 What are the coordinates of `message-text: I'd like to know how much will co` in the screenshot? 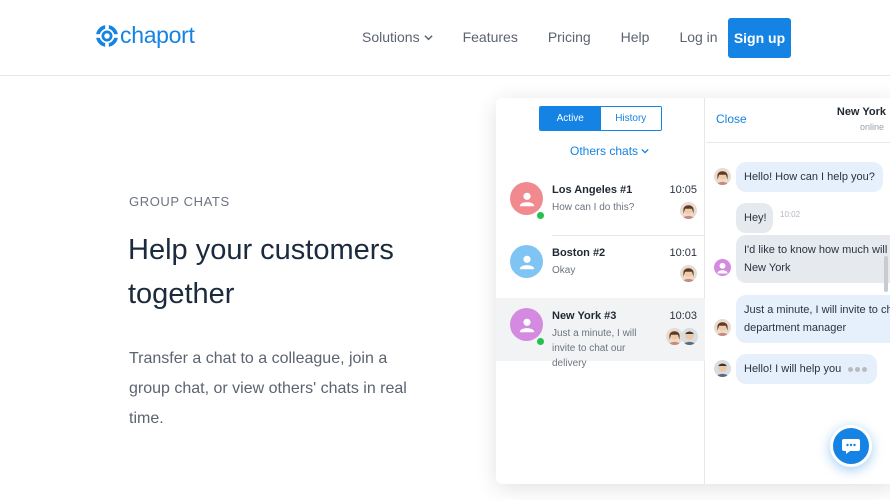 It's located at (817, 250).